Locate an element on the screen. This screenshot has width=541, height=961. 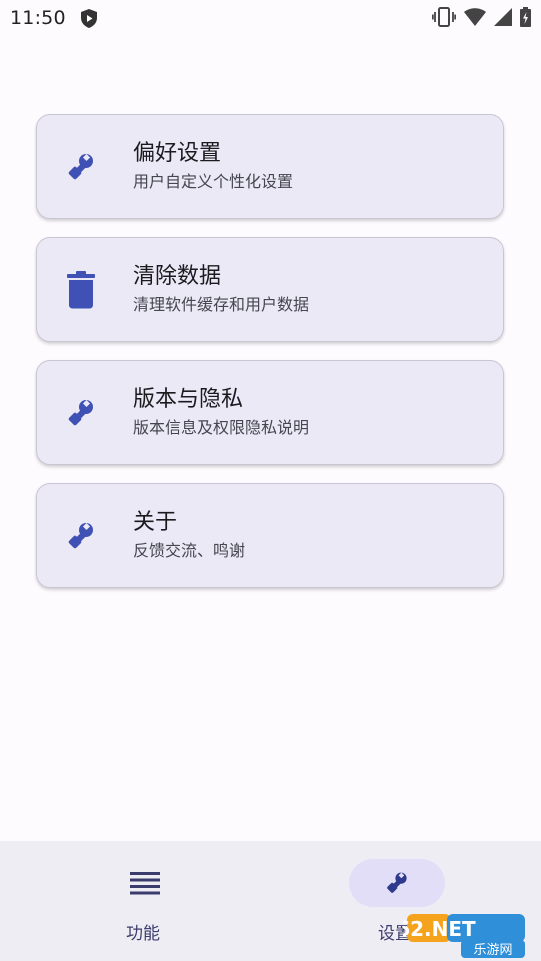
nav-item-functions: 功能 is located at coordinates (143, 901).